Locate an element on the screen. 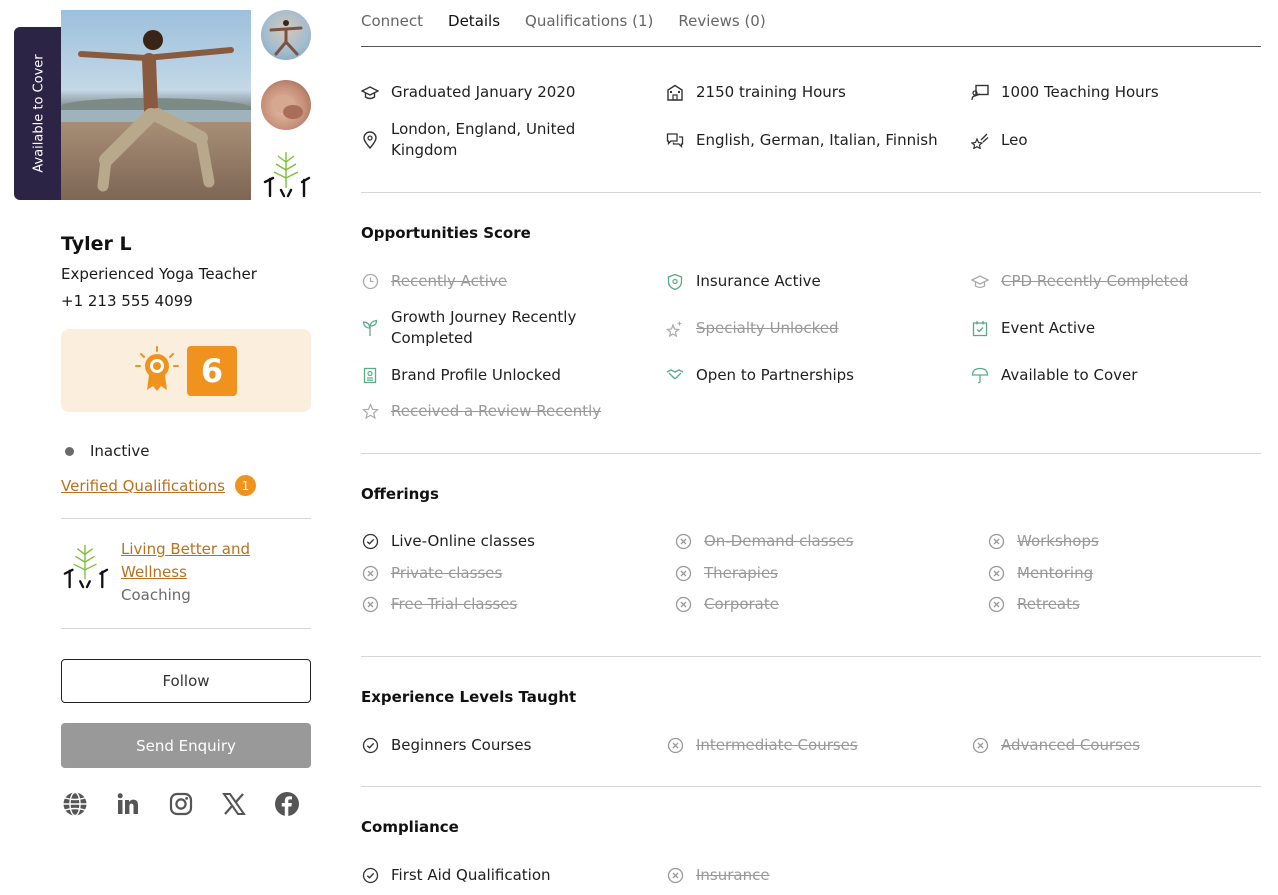 The image size is (1278, 895). opportunity-item: Insurance Active is located at coordinates (806, 281).